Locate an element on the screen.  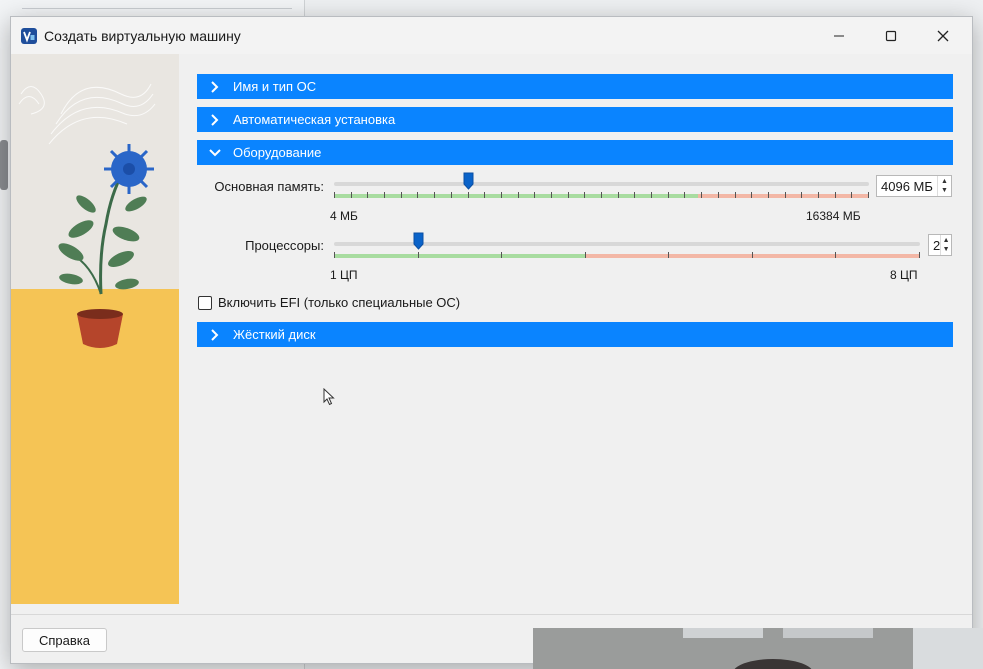
wizard-illustration is located at coordinates (95, 329).